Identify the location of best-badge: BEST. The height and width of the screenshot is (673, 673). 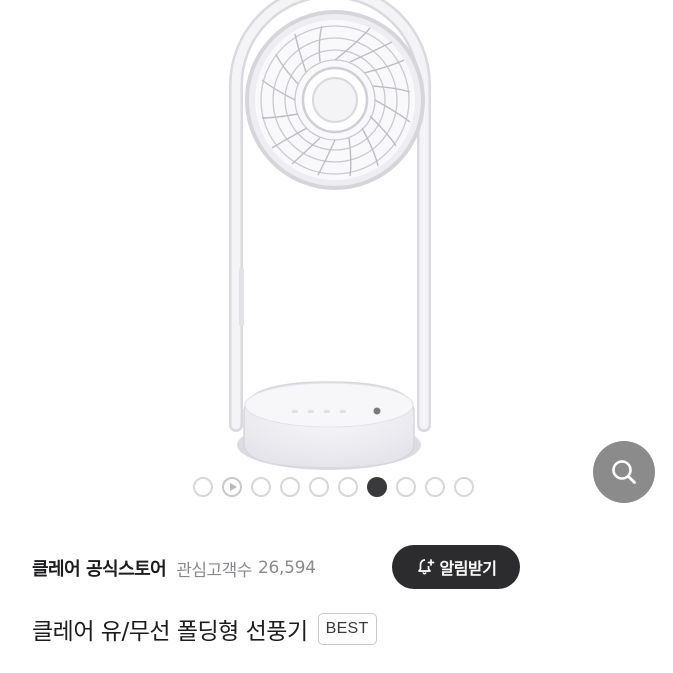
(347, 629).